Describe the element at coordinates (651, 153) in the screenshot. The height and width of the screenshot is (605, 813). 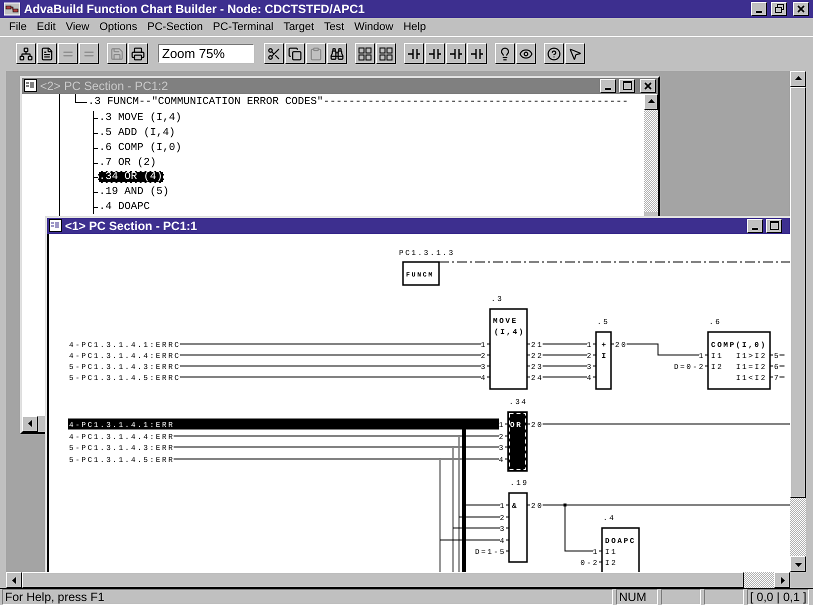
I see `scrollbar` at that location.